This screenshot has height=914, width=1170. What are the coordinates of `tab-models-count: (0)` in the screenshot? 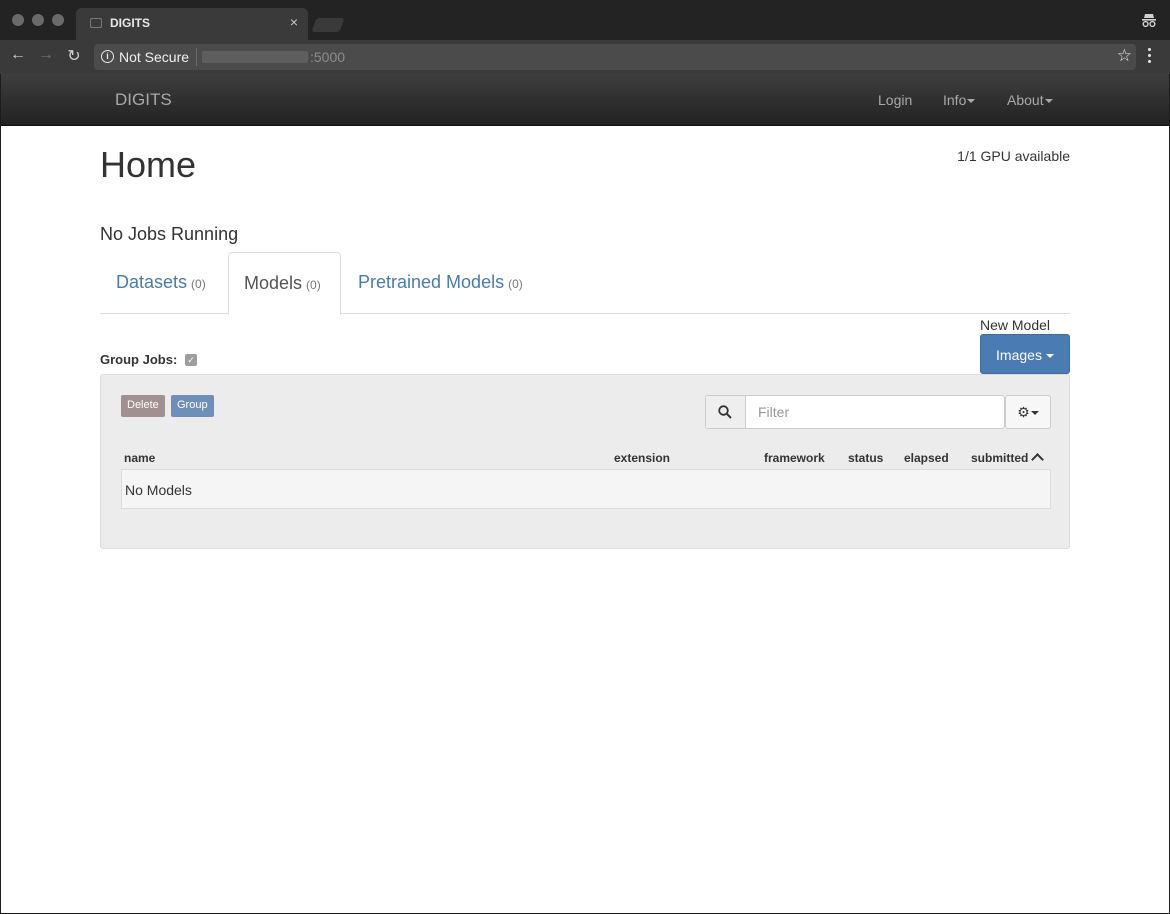 It's located at (313, 285).